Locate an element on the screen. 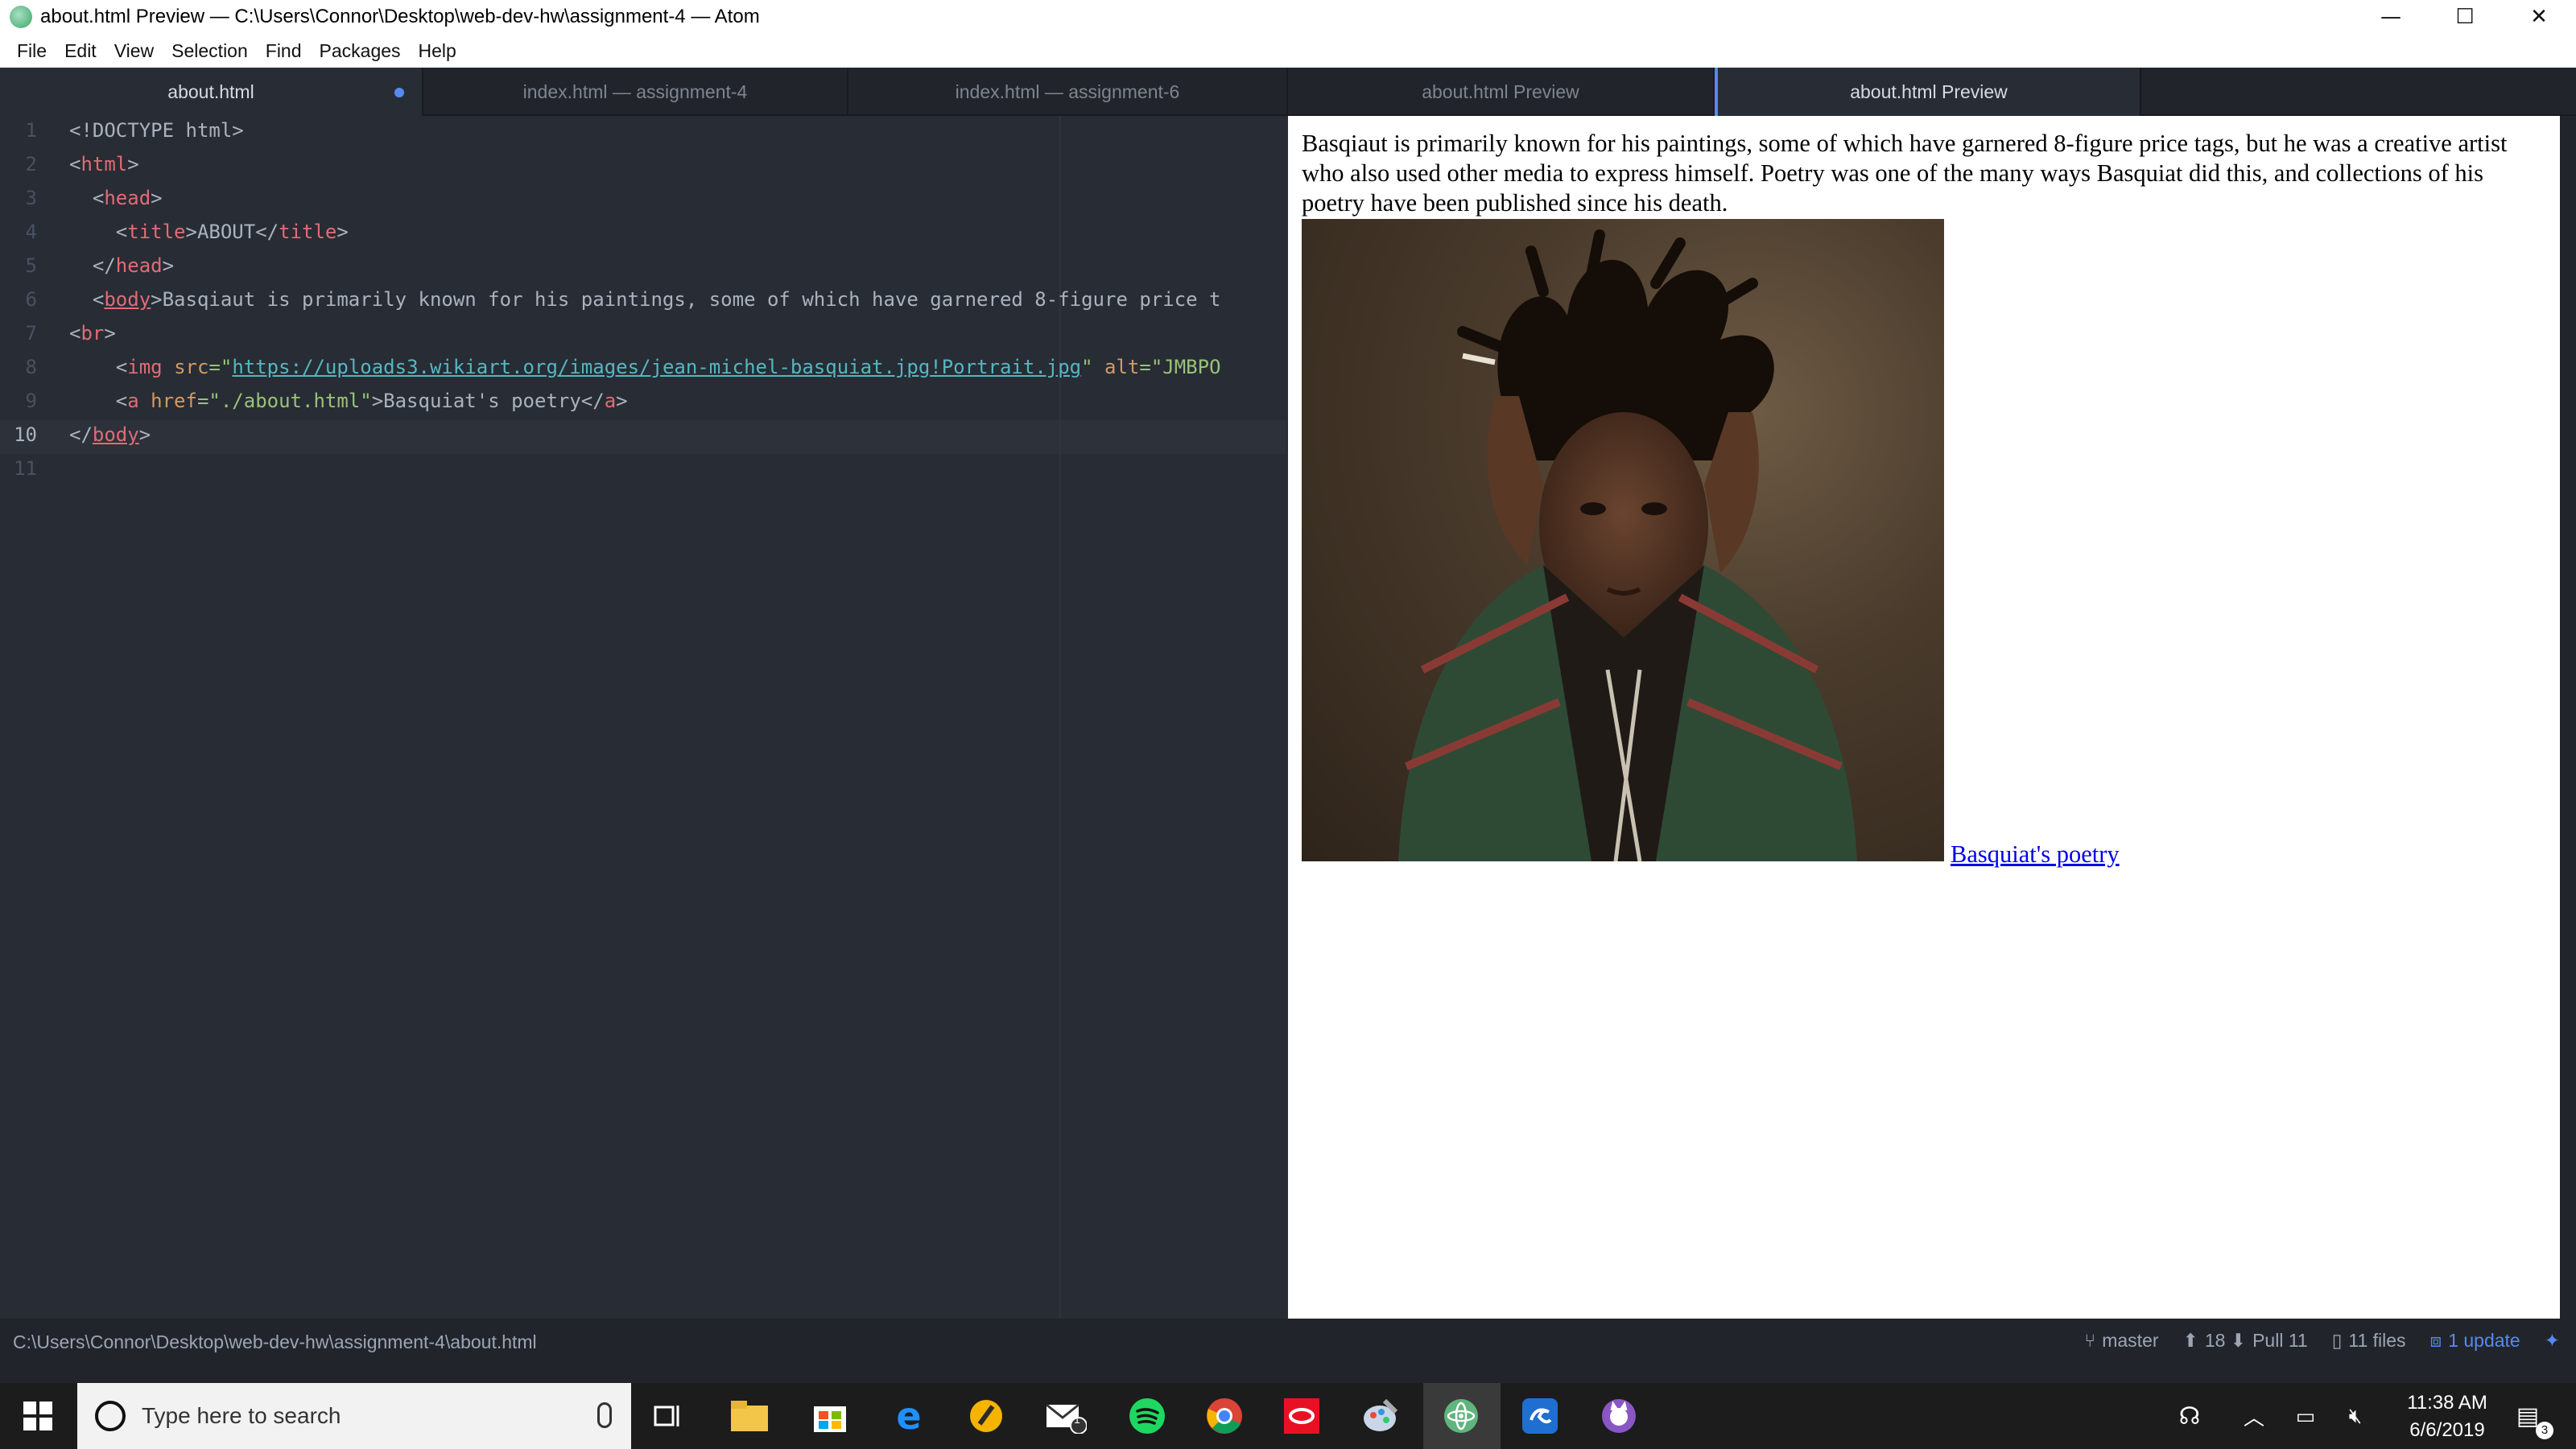  pane-edge is located at coordinates (2568, 717).